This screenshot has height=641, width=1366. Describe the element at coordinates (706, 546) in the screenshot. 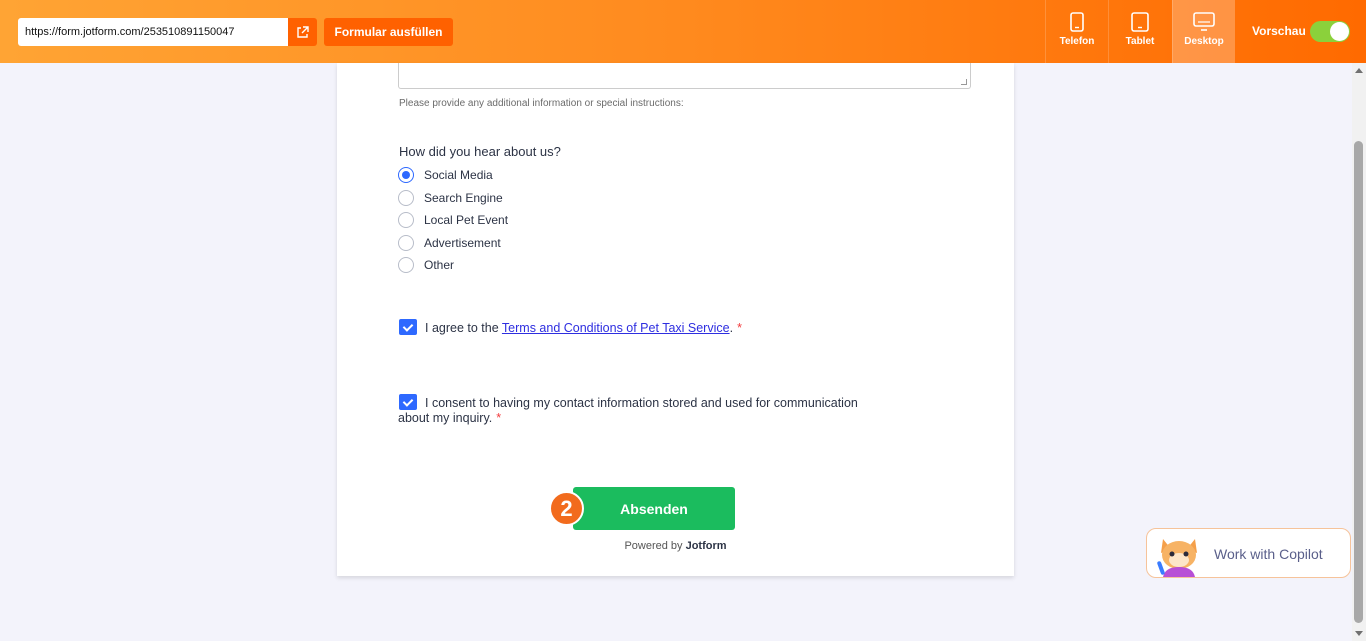

I see `jotform-brand: Jotform` at that location.